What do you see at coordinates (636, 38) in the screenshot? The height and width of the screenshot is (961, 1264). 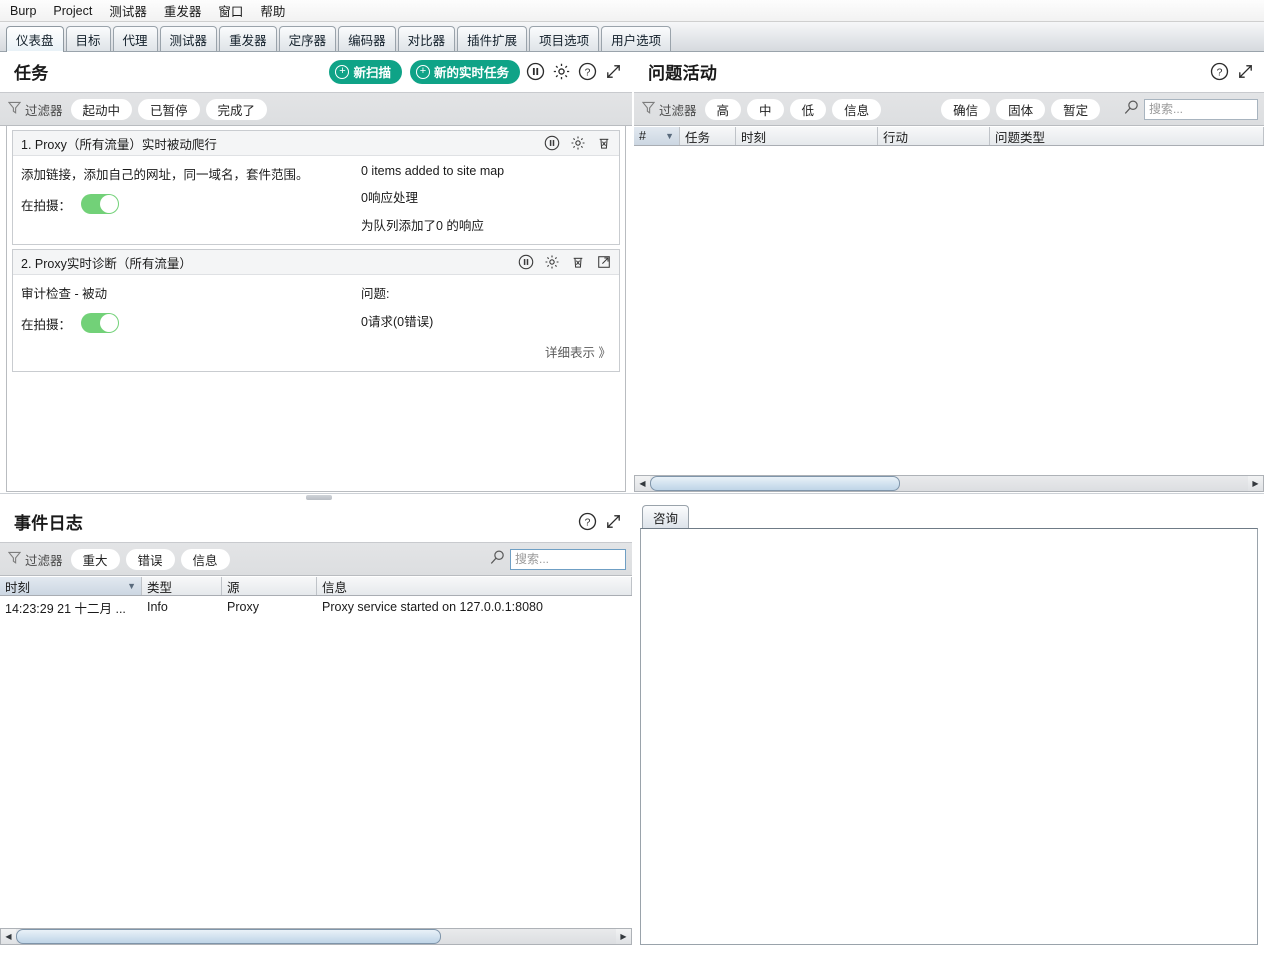 I see `tab-user-options: 用户选项` at bounding box center [636, 38].